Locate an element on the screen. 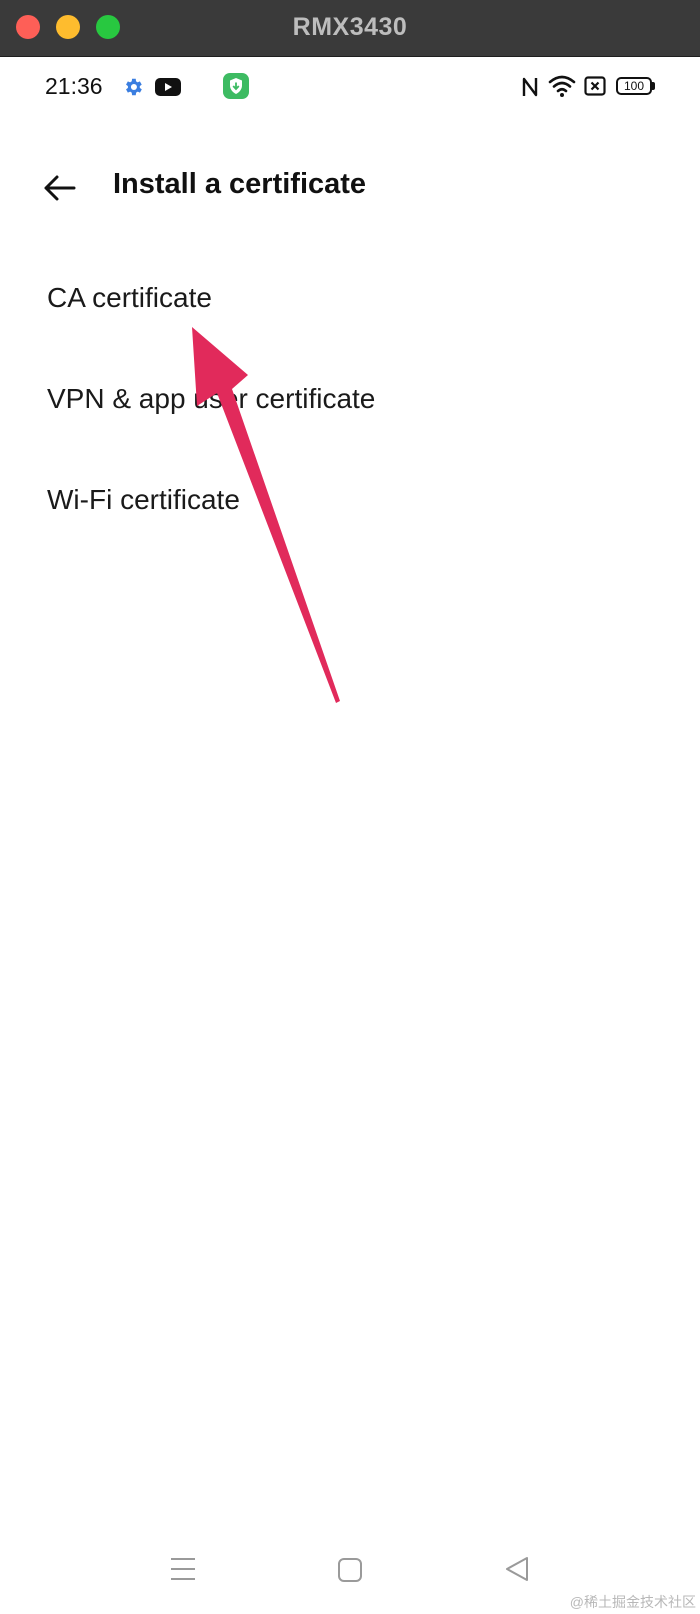 The image size is (700, 1614). list-item-vpn-app-user-certificate: VPN & app user certificate is located at coordinates (211, 399).